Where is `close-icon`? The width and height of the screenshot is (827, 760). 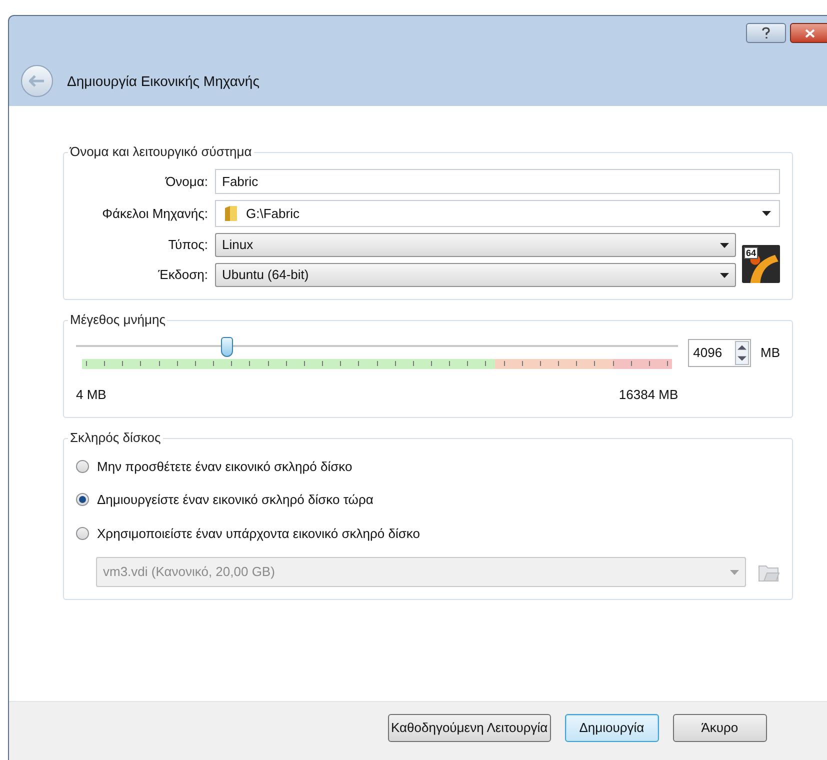
close-icon is located at coordinates (810, 33).